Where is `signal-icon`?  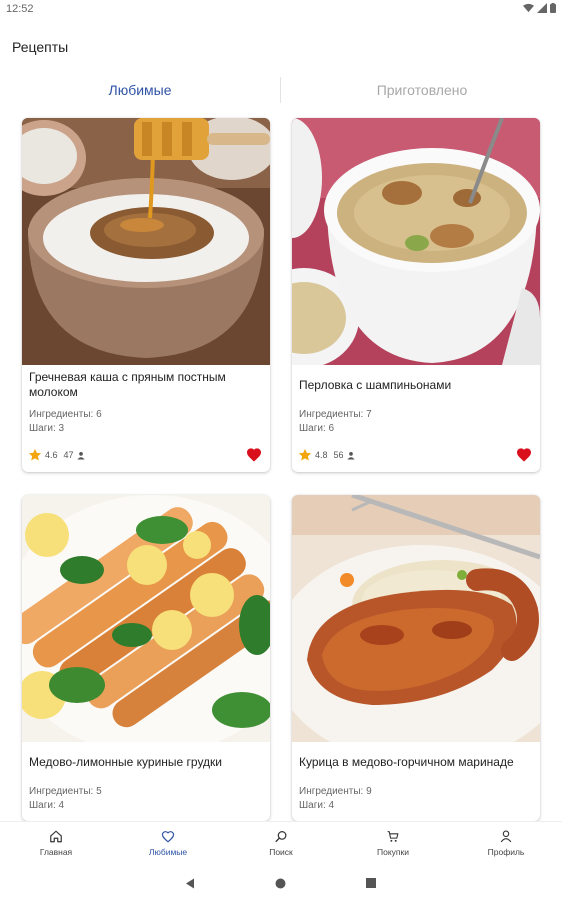
signal-icon is located at coordinates (542, 8).